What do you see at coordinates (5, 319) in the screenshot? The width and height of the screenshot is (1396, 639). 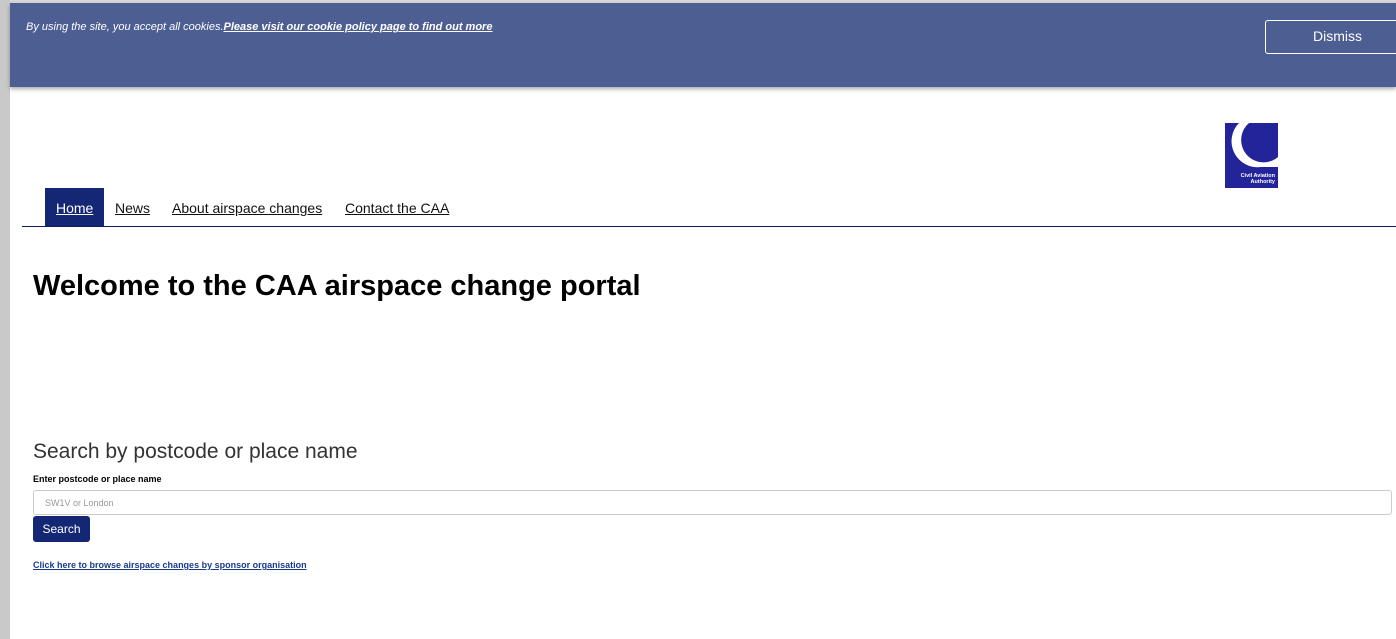 I see `window-frame-left` at bounding box center [5, 319].